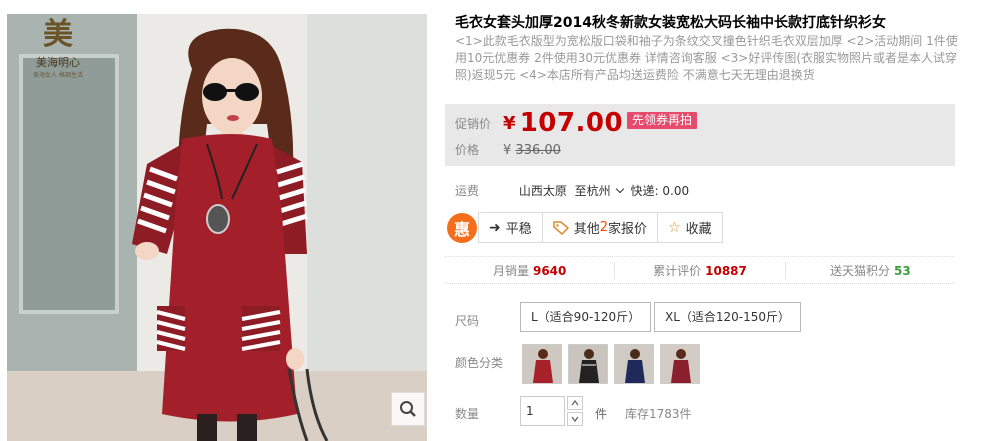  Describe the element at coordinates (726, 270) in the screenshot. I see `review-count-value: 10887` at that location.